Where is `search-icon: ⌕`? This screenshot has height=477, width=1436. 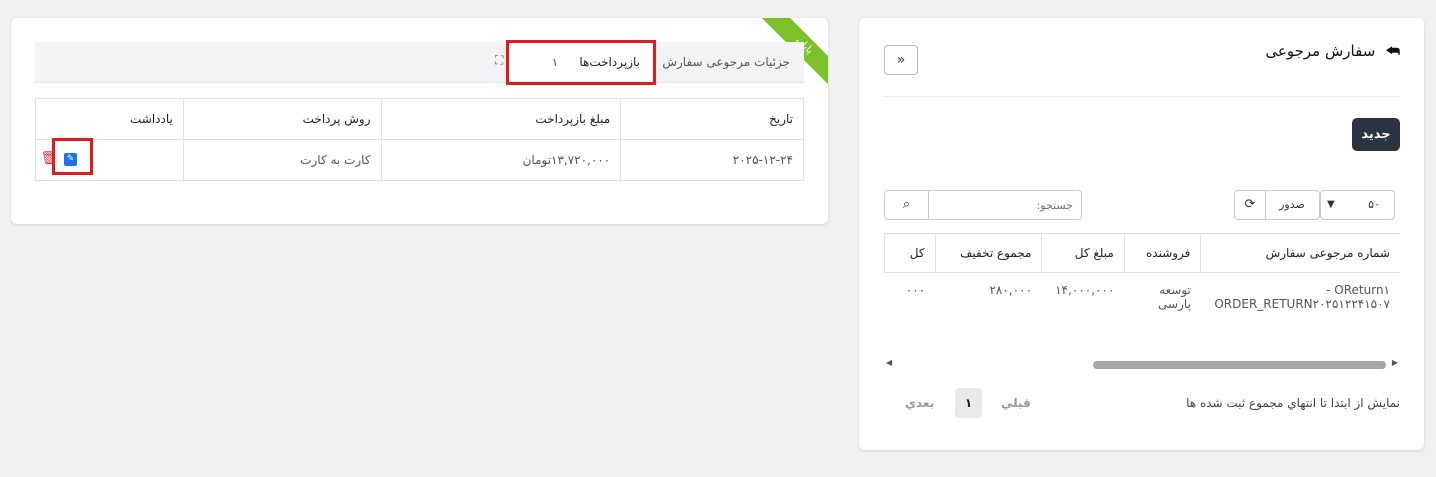
search-icon: ⌕ is located at coordinates (906, 204).